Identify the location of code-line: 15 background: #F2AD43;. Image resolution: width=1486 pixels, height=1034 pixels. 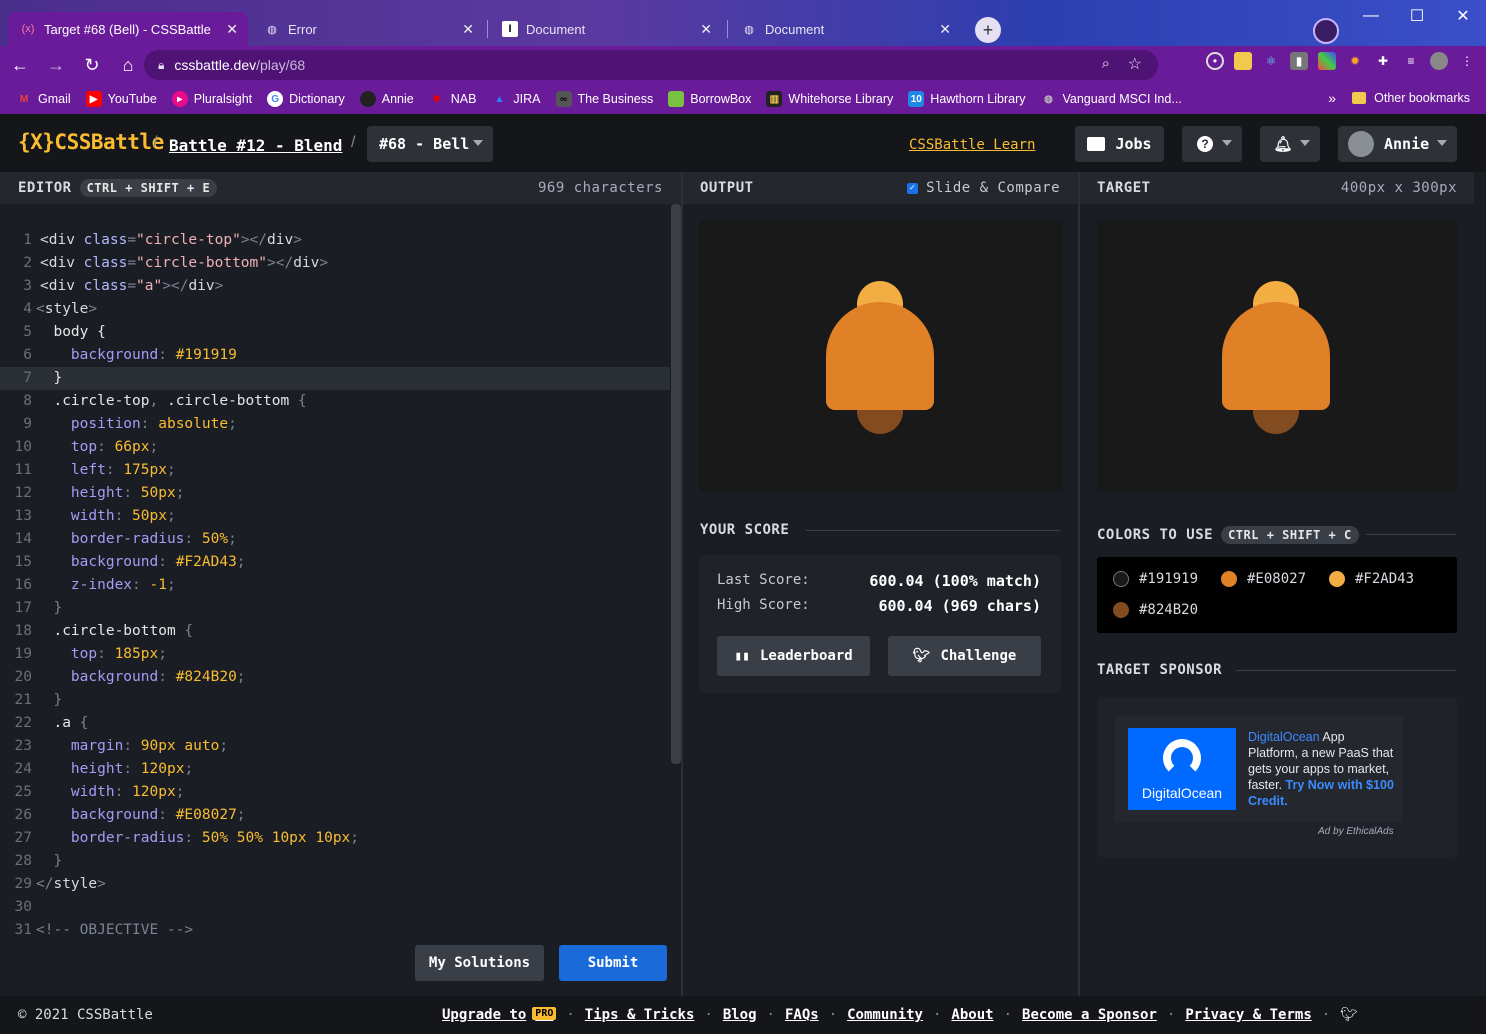
(335, 562).